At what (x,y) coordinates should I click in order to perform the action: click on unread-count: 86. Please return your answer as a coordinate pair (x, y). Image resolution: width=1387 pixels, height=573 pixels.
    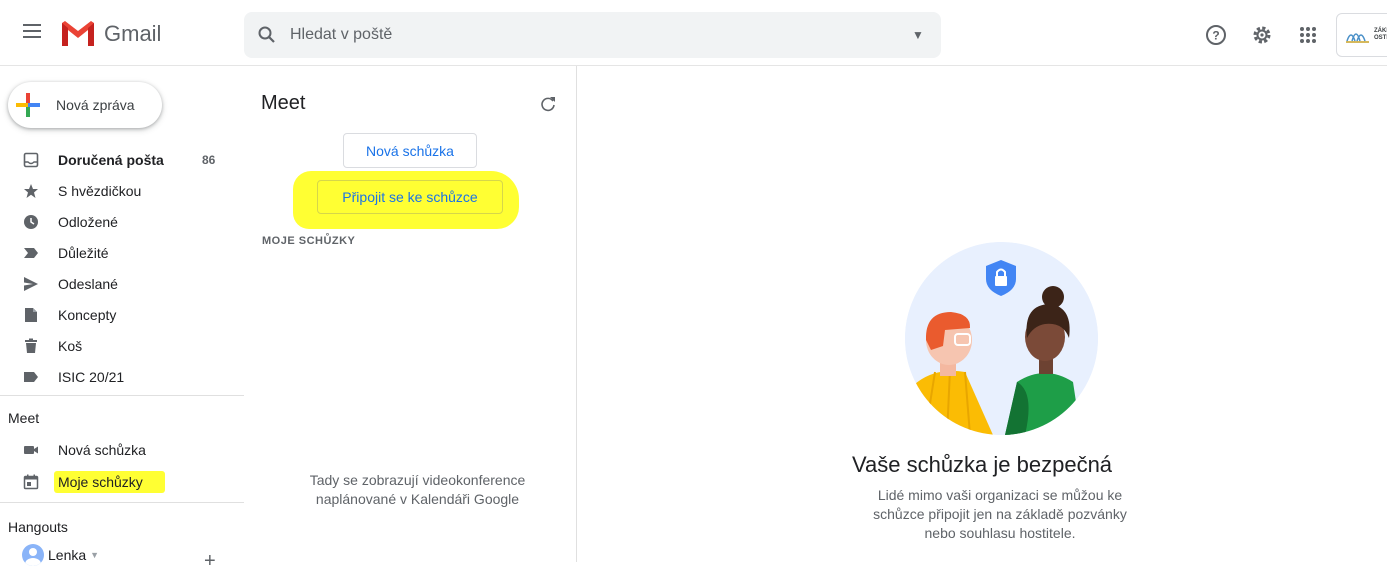
    Looking at the image, I should click on (209, 159).